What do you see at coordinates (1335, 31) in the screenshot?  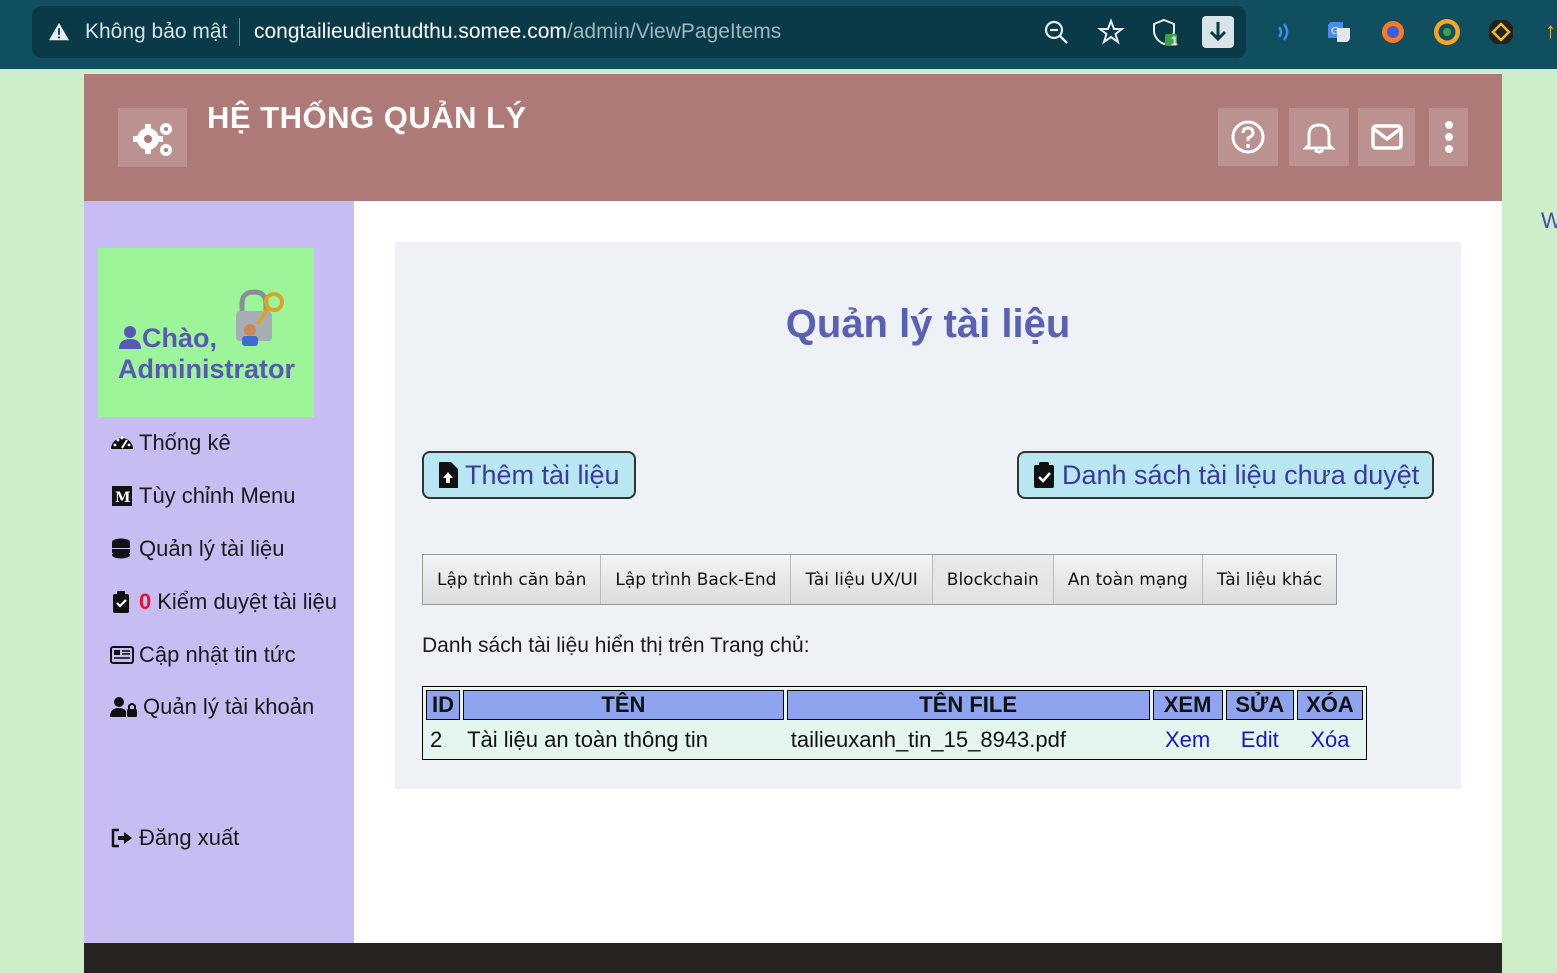 I see `svg-text: G` at bounding box center [1335, 31].